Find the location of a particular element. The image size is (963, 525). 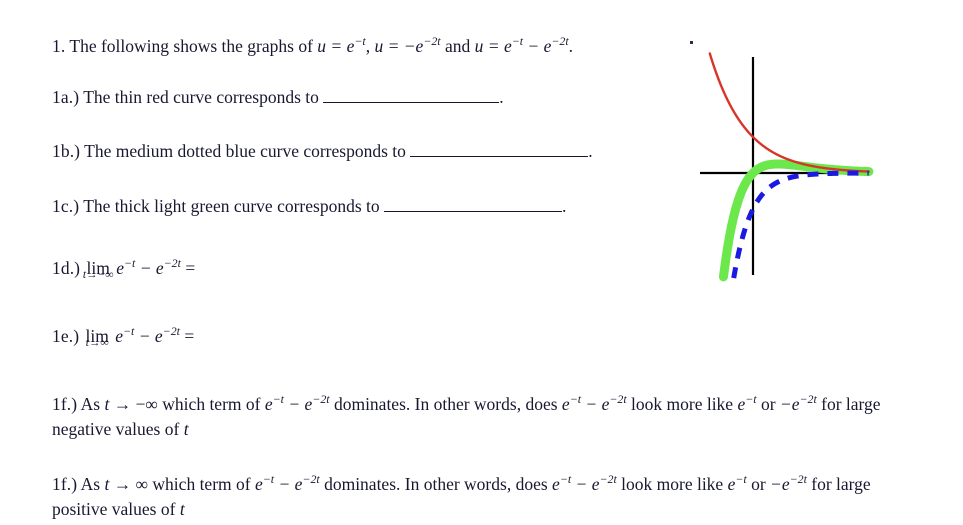

stem-period: . is located at coordinates (571, 45).